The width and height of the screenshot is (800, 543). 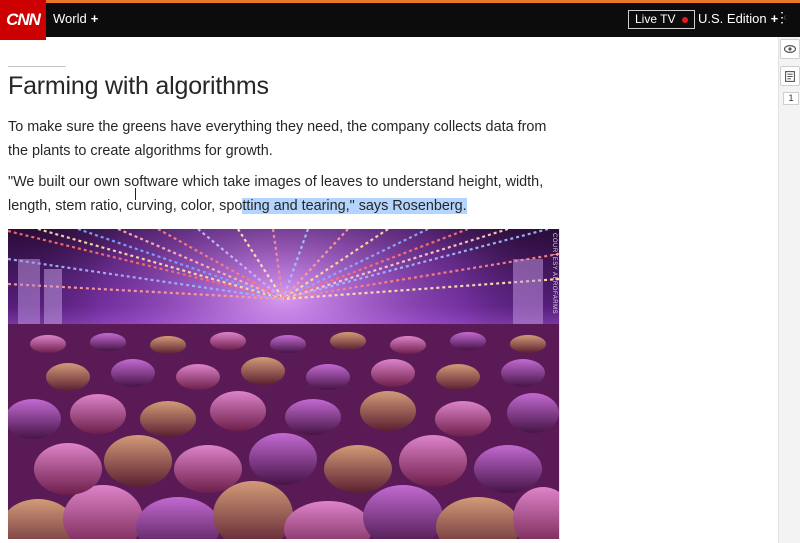 What do you see at coordinates (789, 290) in the screenshot?
I see `side-panel` at bounding box center [789, 290].